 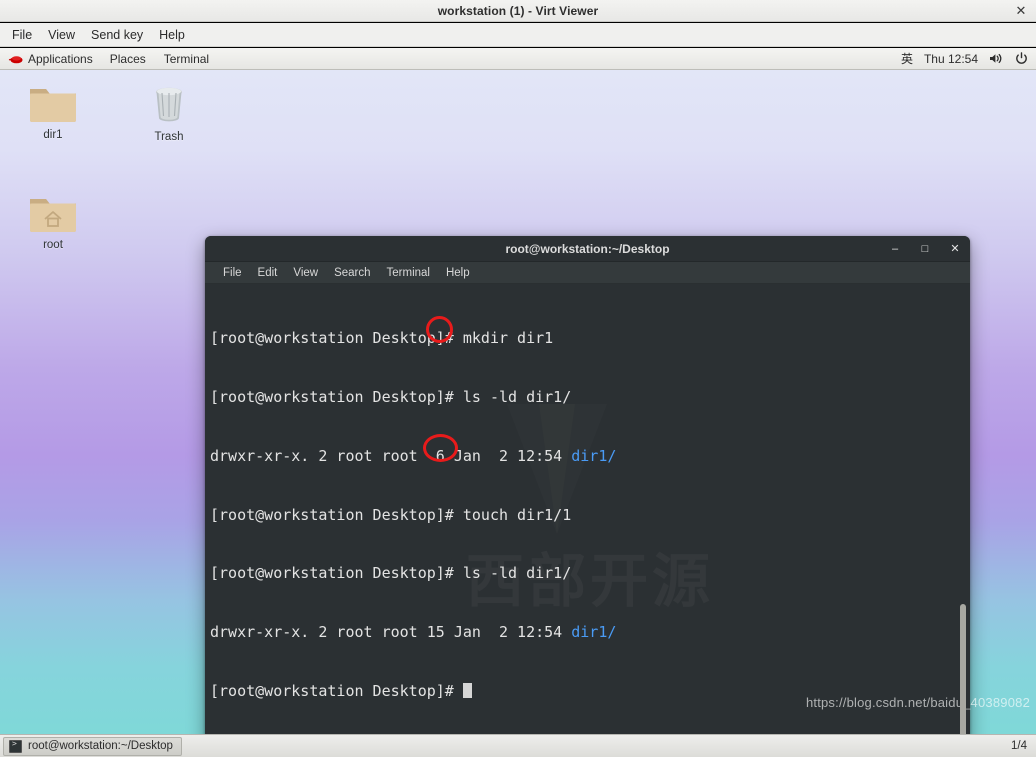 I want to click on terminal-menu-file: File, so click(x=232, y=273).